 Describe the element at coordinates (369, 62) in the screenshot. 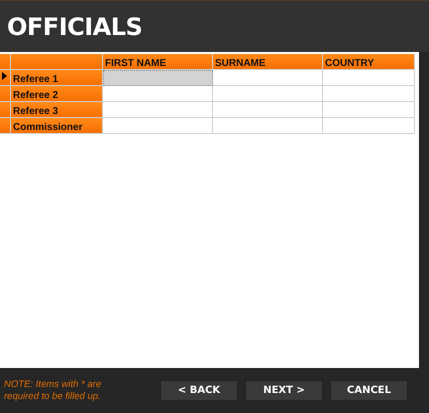

I see `column-header: COUNTRY` at that location.